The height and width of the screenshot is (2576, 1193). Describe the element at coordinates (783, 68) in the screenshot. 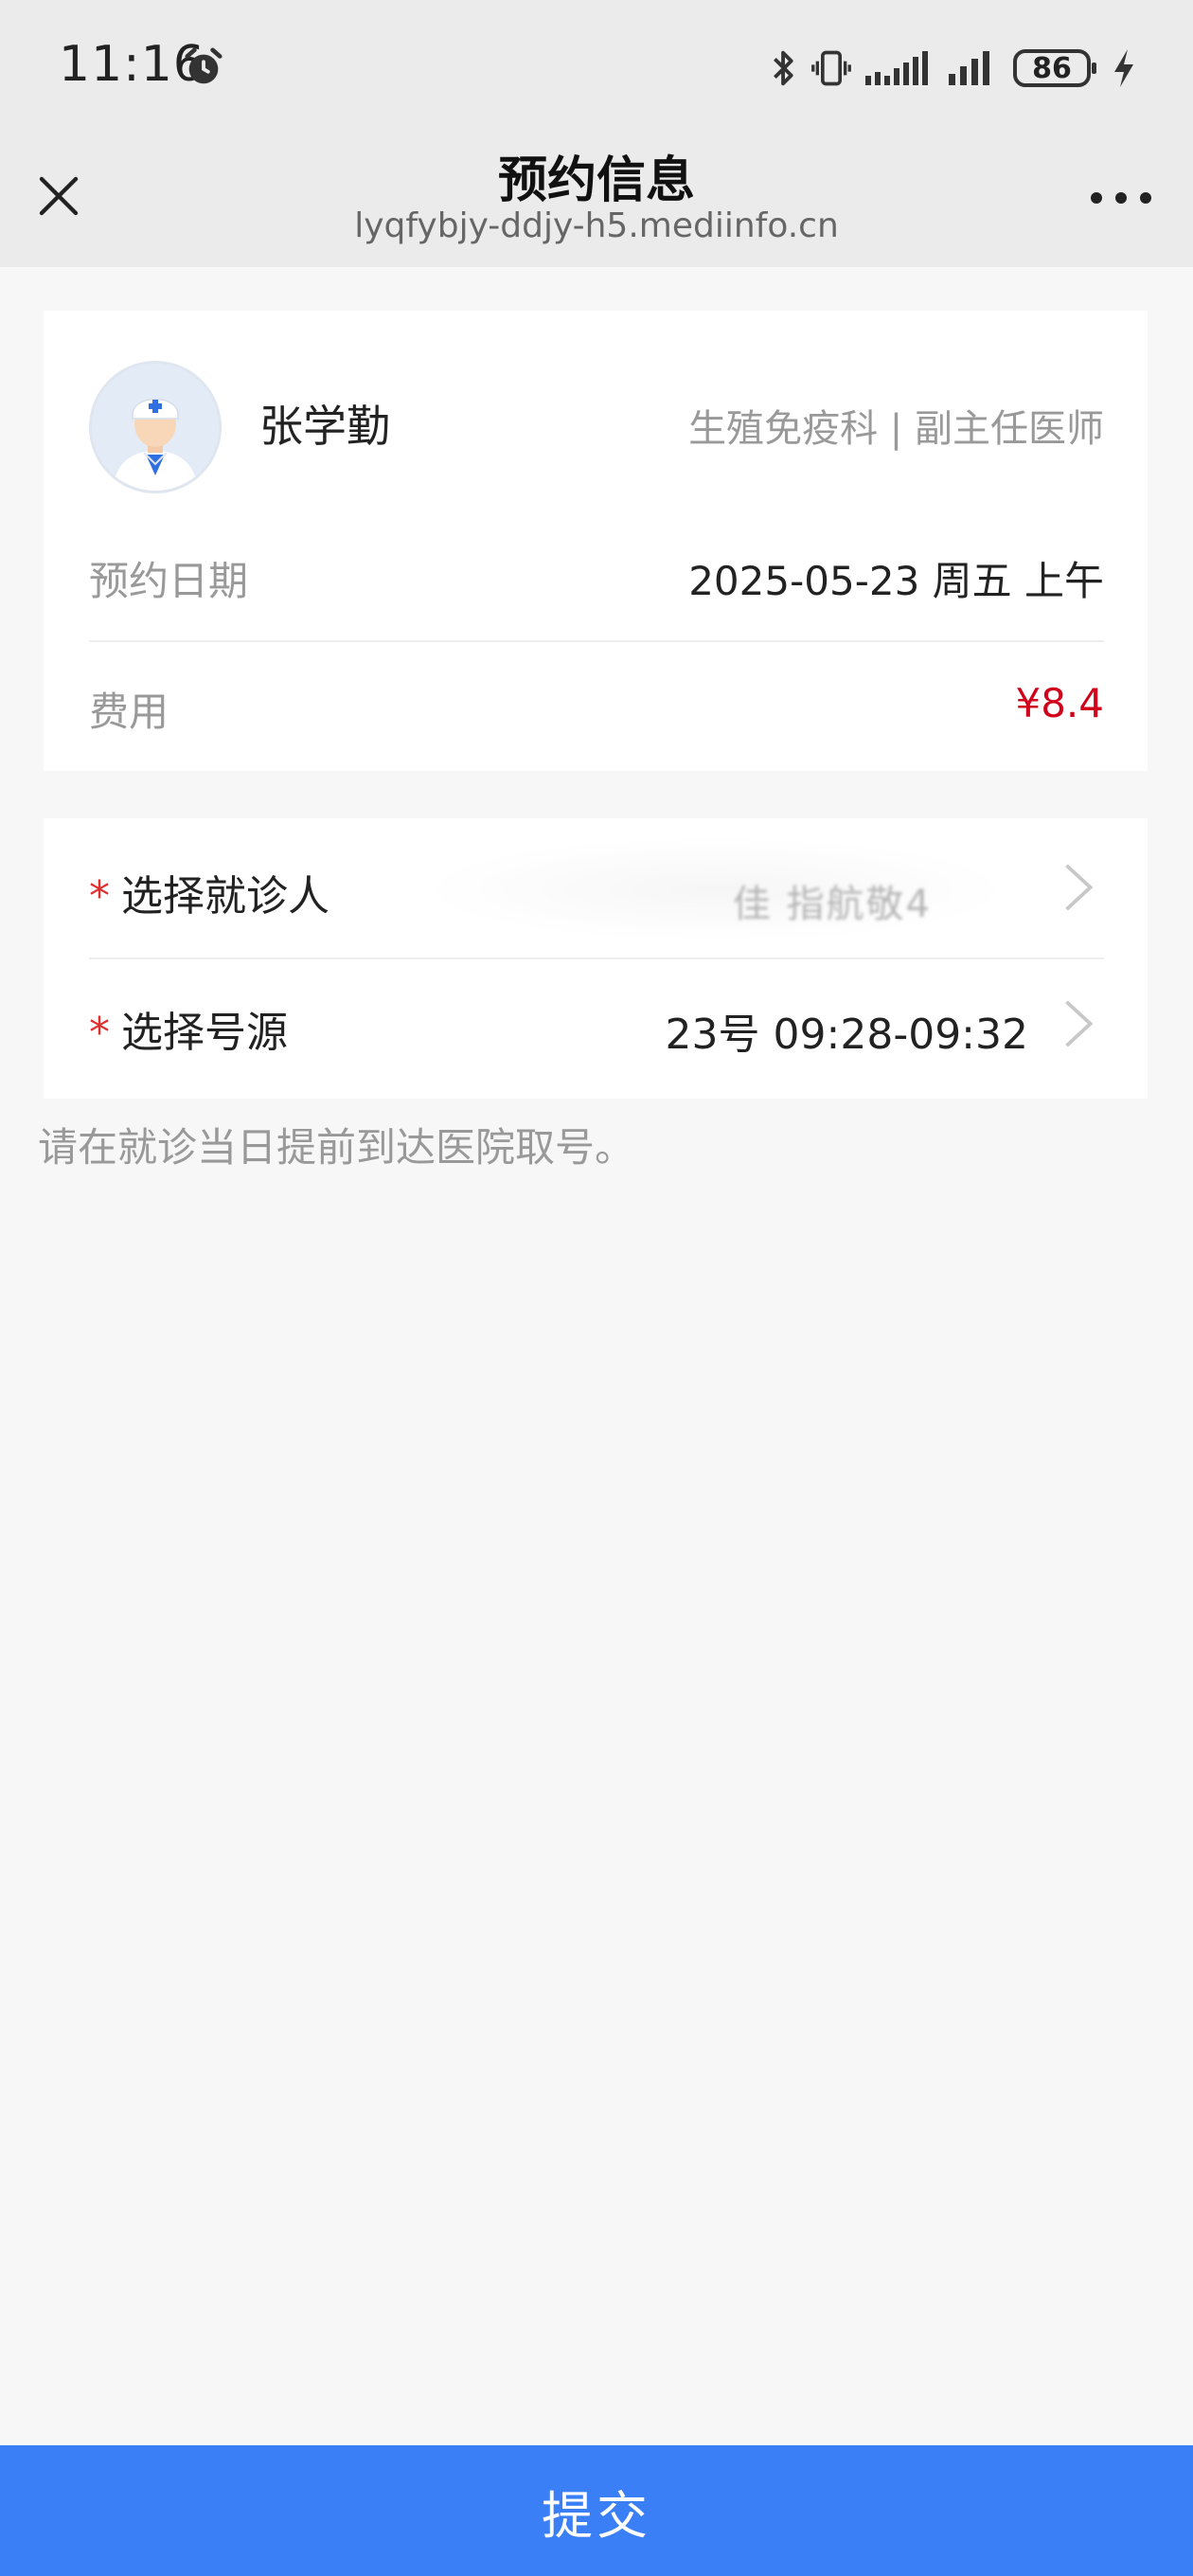

I see `bluetooth-icon` at that location.